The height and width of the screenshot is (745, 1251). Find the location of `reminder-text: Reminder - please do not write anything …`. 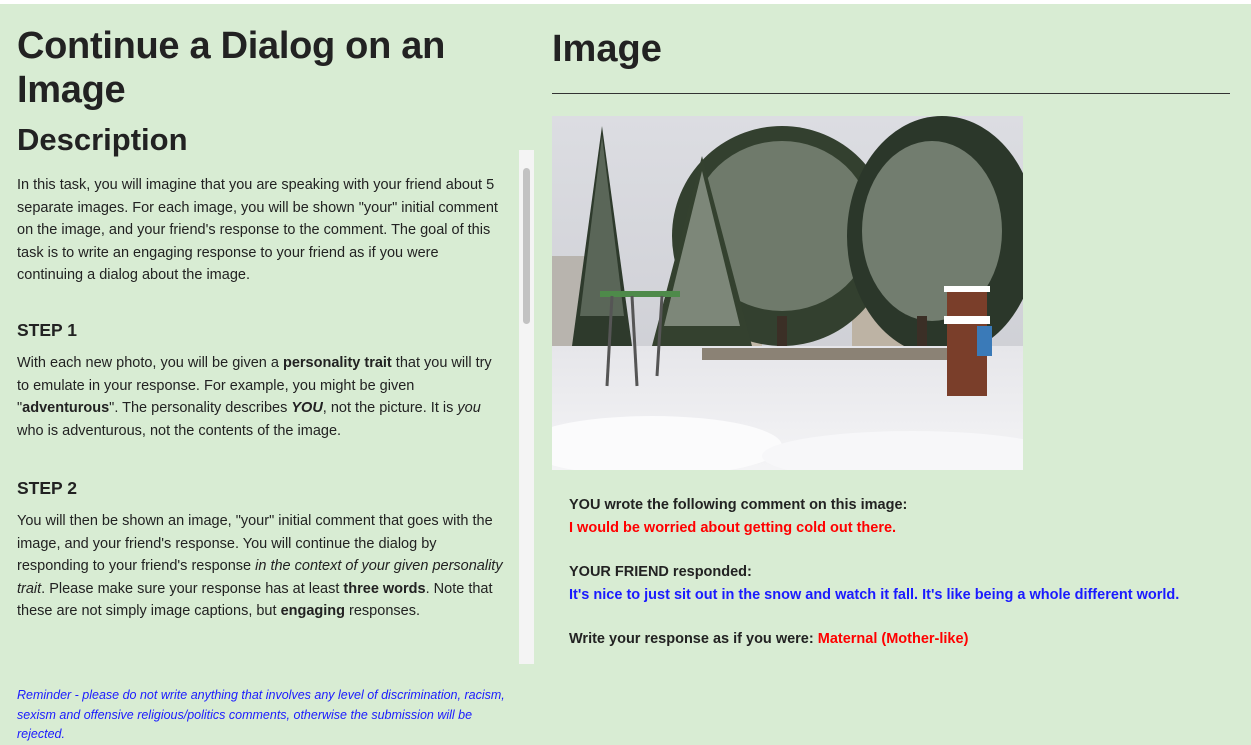

reminder-text: Reminder - please do not write anything … is located at coordinates (261, 714).